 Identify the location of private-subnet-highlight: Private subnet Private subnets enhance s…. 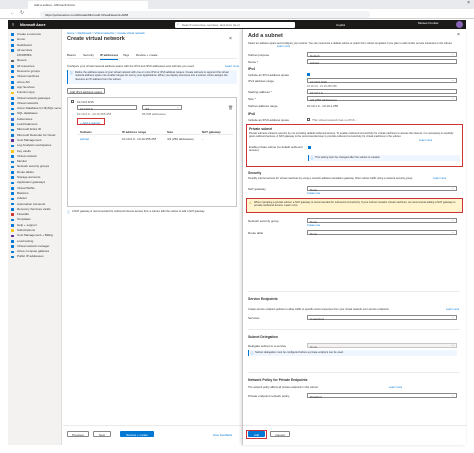
(354, 145).